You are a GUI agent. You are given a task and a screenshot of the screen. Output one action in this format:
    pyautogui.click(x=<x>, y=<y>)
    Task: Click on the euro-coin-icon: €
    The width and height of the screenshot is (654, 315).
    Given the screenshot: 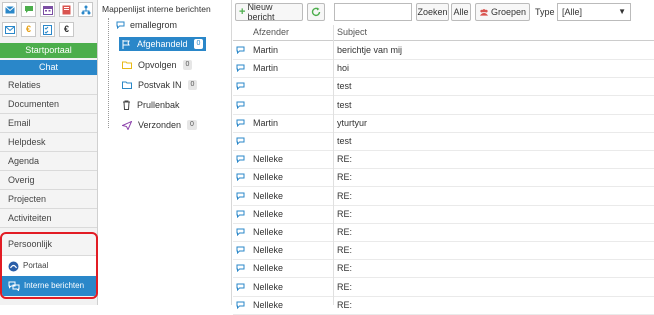 What is the action you would take?
    pyautogui.click(x=66, y=29)
    